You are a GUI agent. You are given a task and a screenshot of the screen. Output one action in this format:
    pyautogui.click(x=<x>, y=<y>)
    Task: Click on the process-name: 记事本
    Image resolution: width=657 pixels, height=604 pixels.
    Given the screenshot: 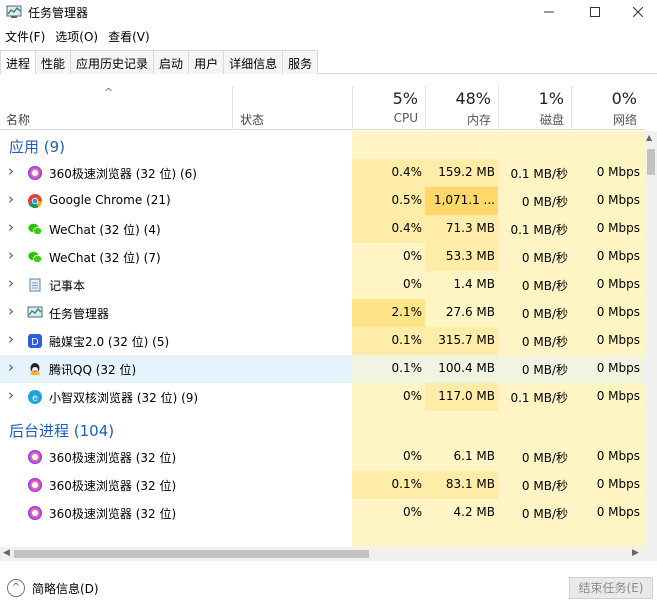 What is the action you would take?
    pyautogui.click(x=67, y=286)
    